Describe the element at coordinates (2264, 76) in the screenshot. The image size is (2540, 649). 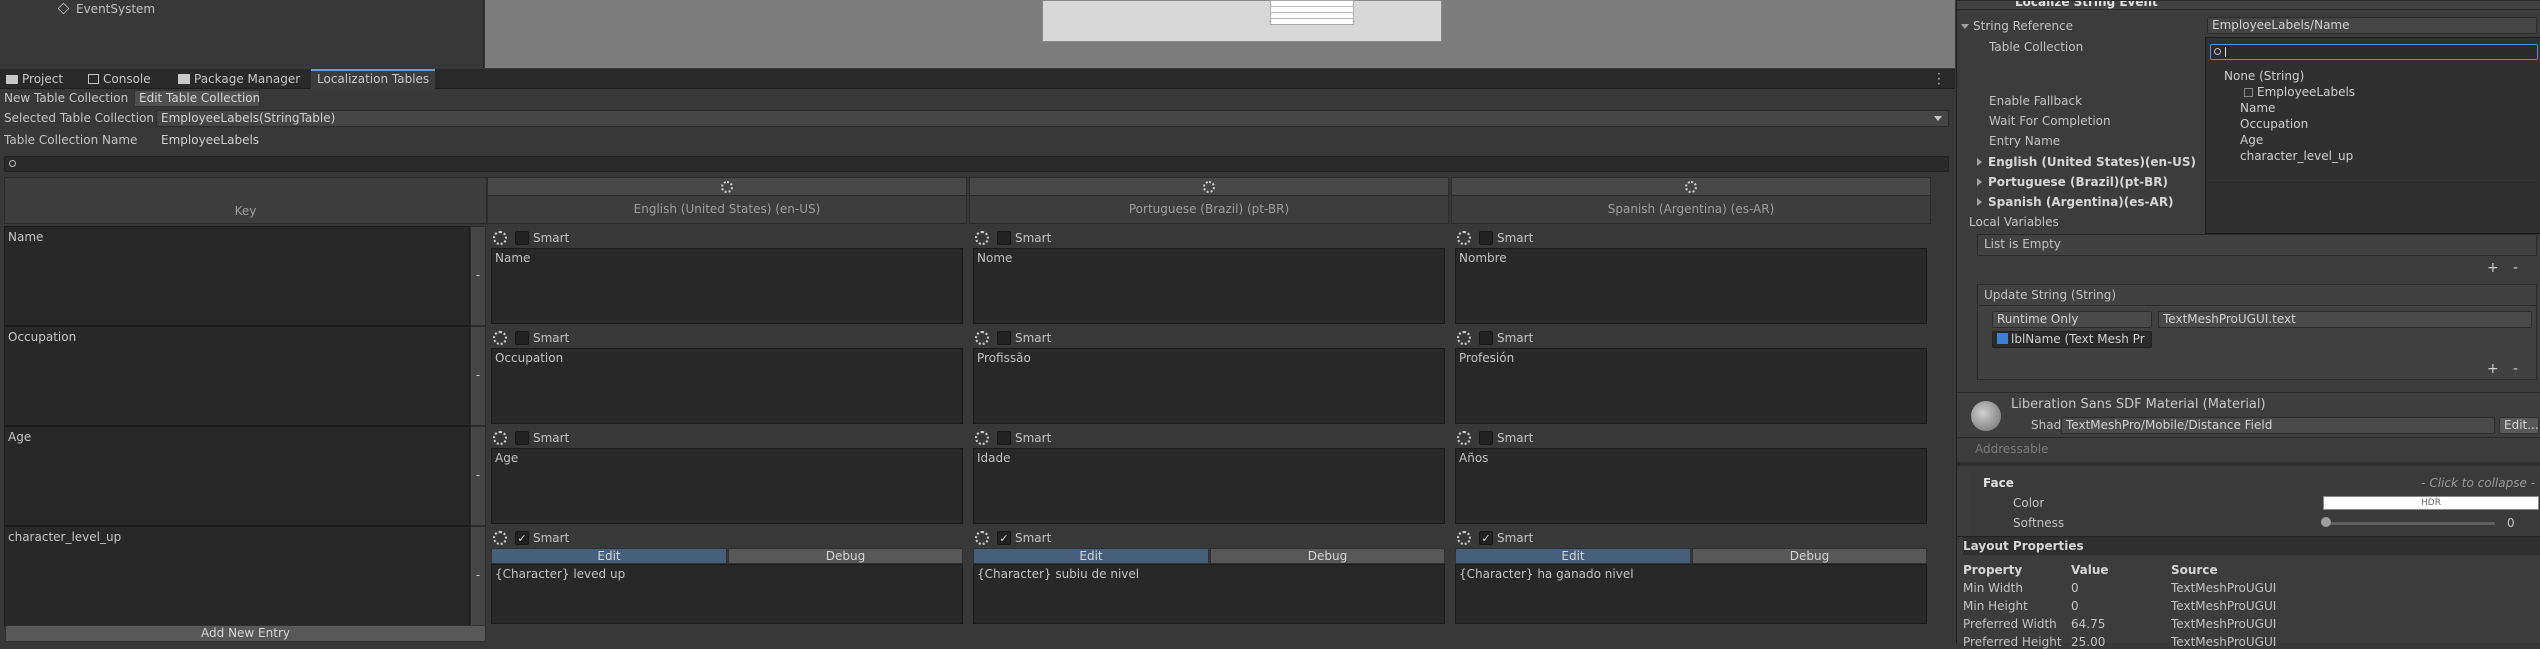
I see `popup-item: None (String)` at that location.